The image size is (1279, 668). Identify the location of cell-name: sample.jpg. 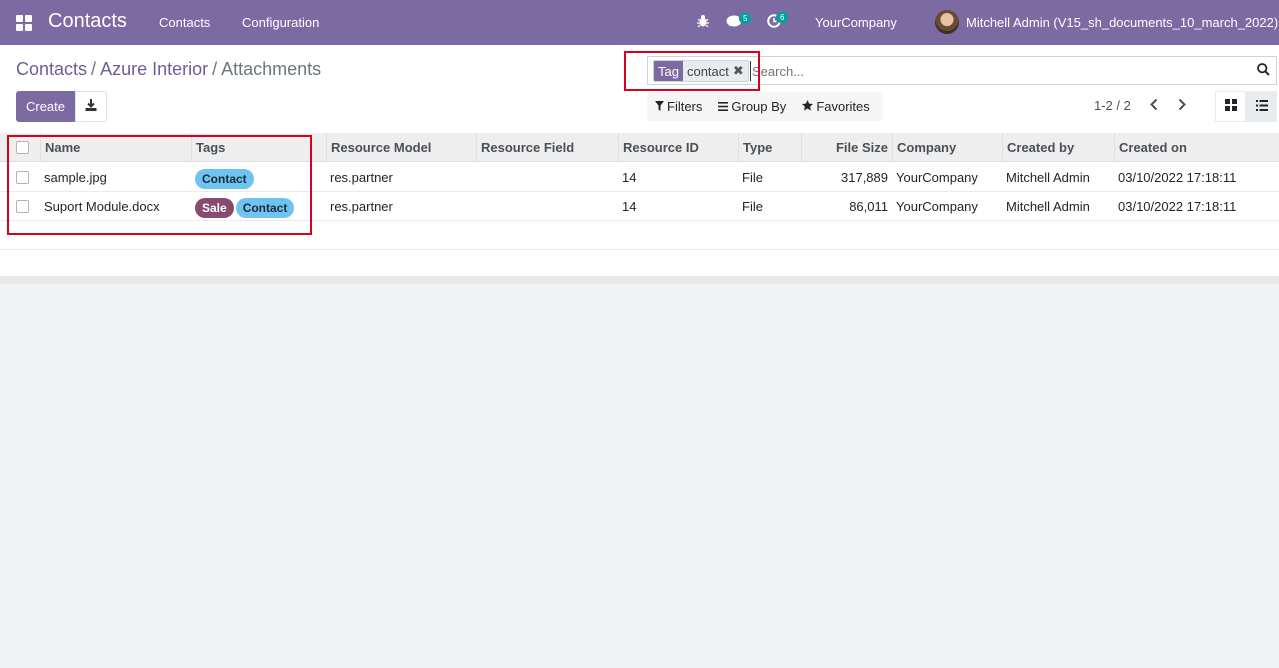
(75, 177).